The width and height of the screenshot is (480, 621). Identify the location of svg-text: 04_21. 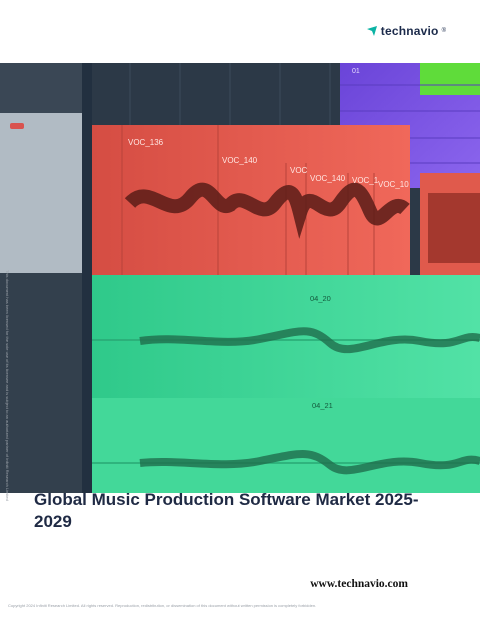
(322, 405).